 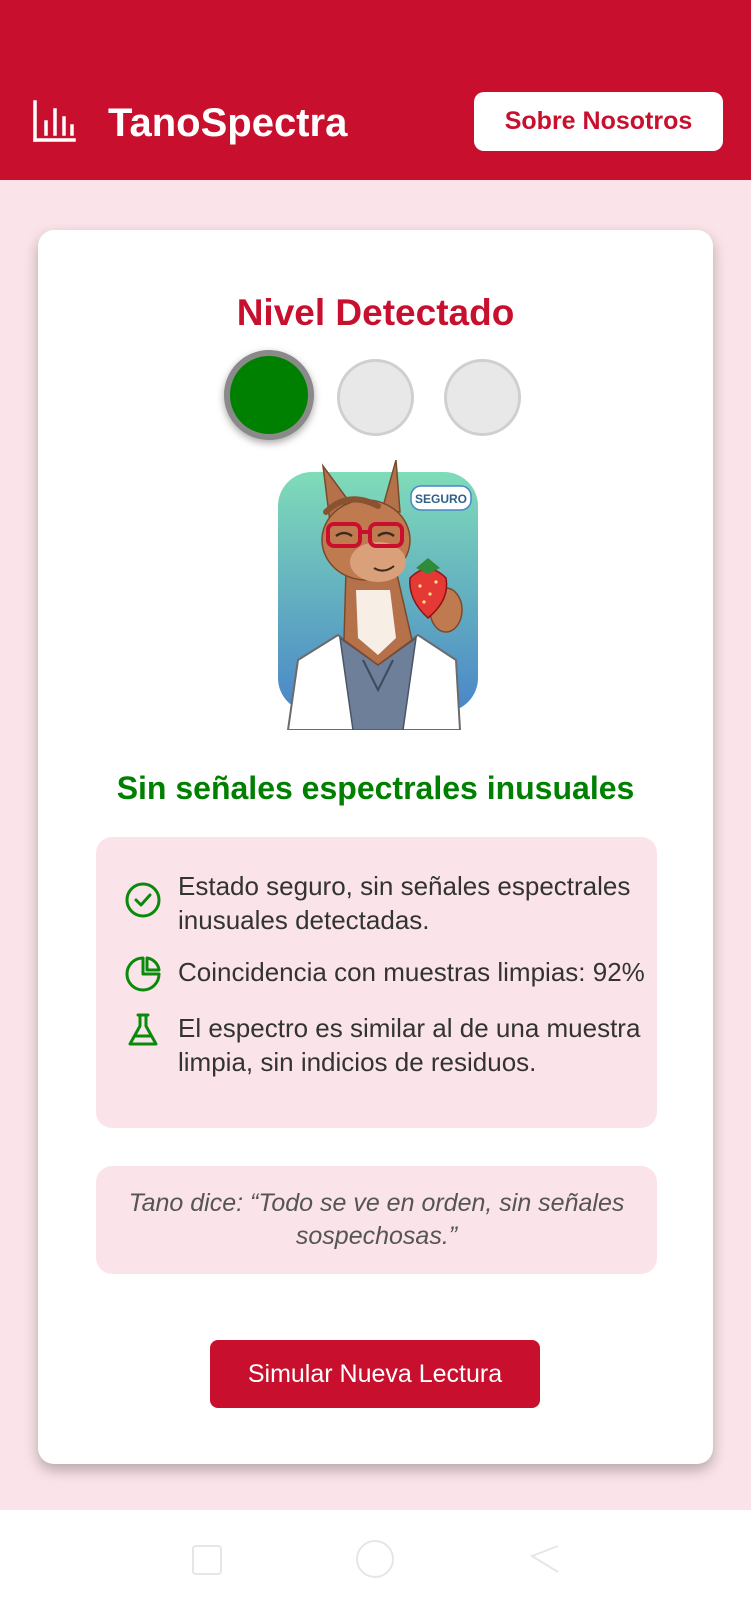 I want to click on llama-mascot-image: SEGURO, so click(x=378, y=595).